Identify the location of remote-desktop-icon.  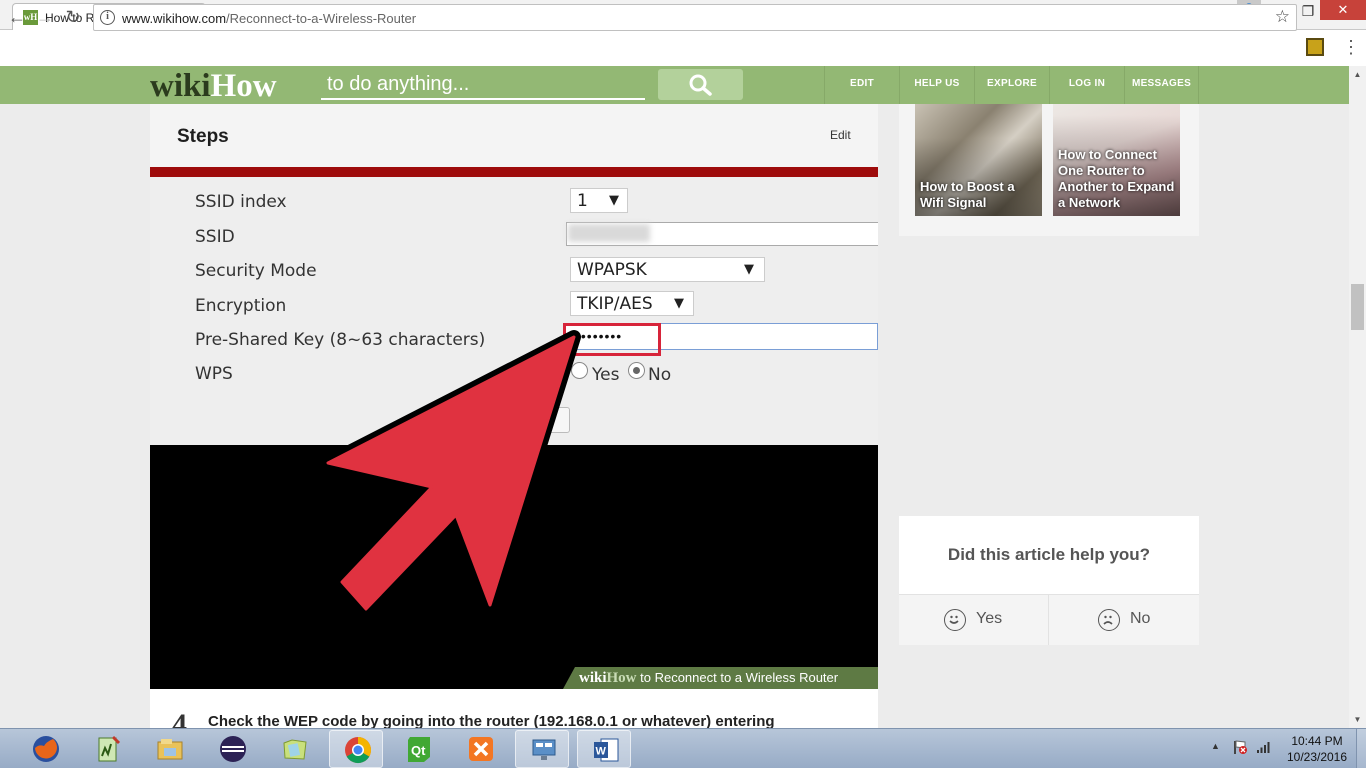
(544, 749).